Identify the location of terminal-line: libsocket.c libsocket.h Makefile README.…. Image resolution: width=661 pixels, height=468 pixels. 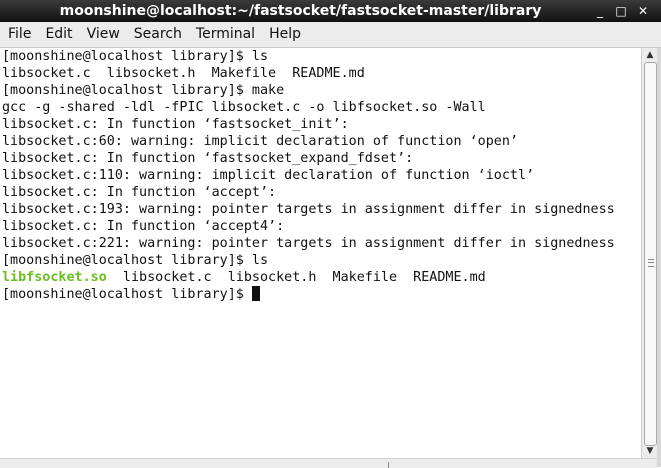
(320, 73).